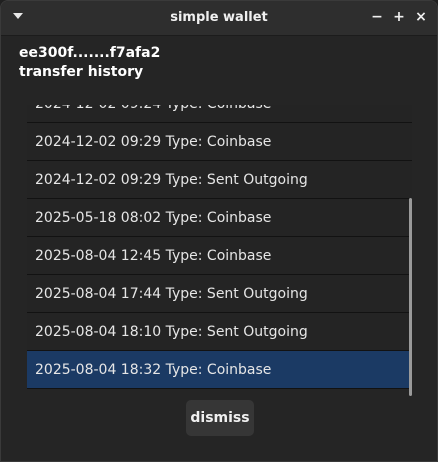  What do you see at coordinates (219, 256) in the screenshot?
I see `transfer-row: 2025-08-04 12:45 Type: Coinbase` at bounding box center [219, 256].